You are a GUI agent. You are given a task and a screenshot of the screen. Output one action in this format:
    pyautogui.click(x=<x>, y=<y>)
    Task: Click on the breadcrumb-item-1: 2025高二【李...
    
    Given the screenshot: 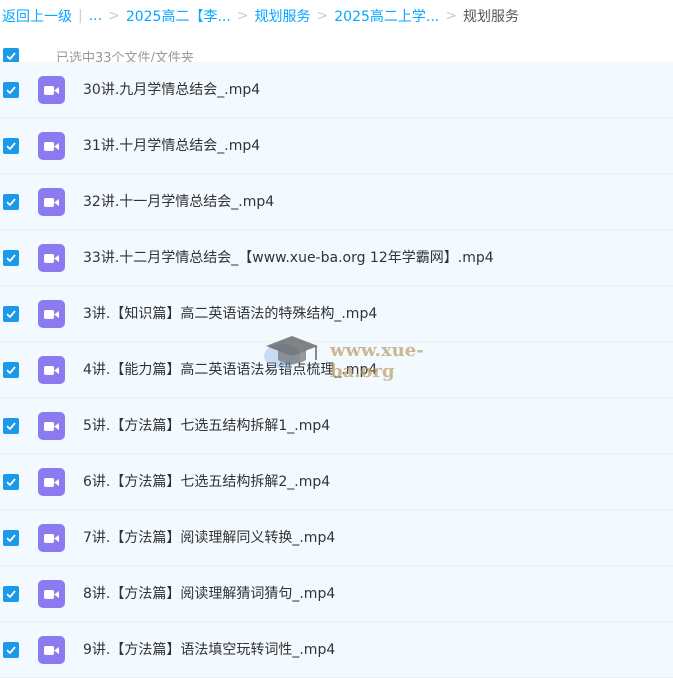 What is the action you would take?
    pyautogui.click(x=178, y=16)
    